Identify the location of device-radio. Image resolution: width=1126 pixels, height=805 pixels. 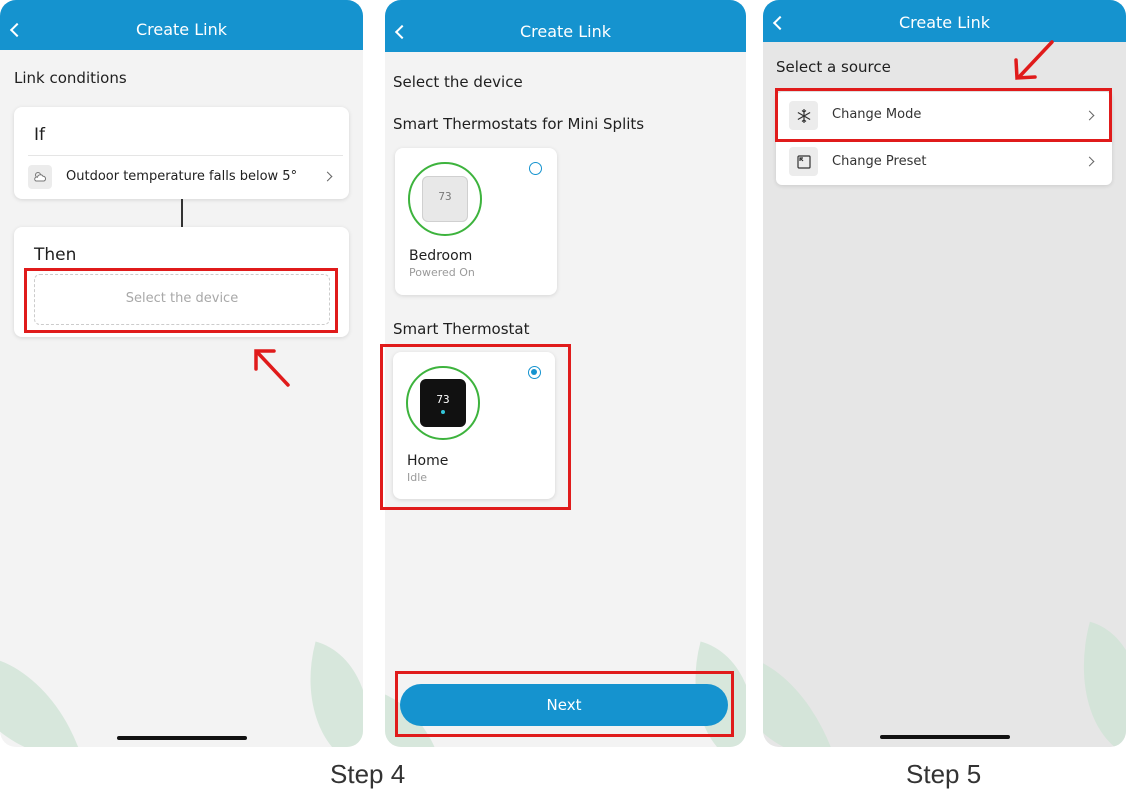
(535, 168).